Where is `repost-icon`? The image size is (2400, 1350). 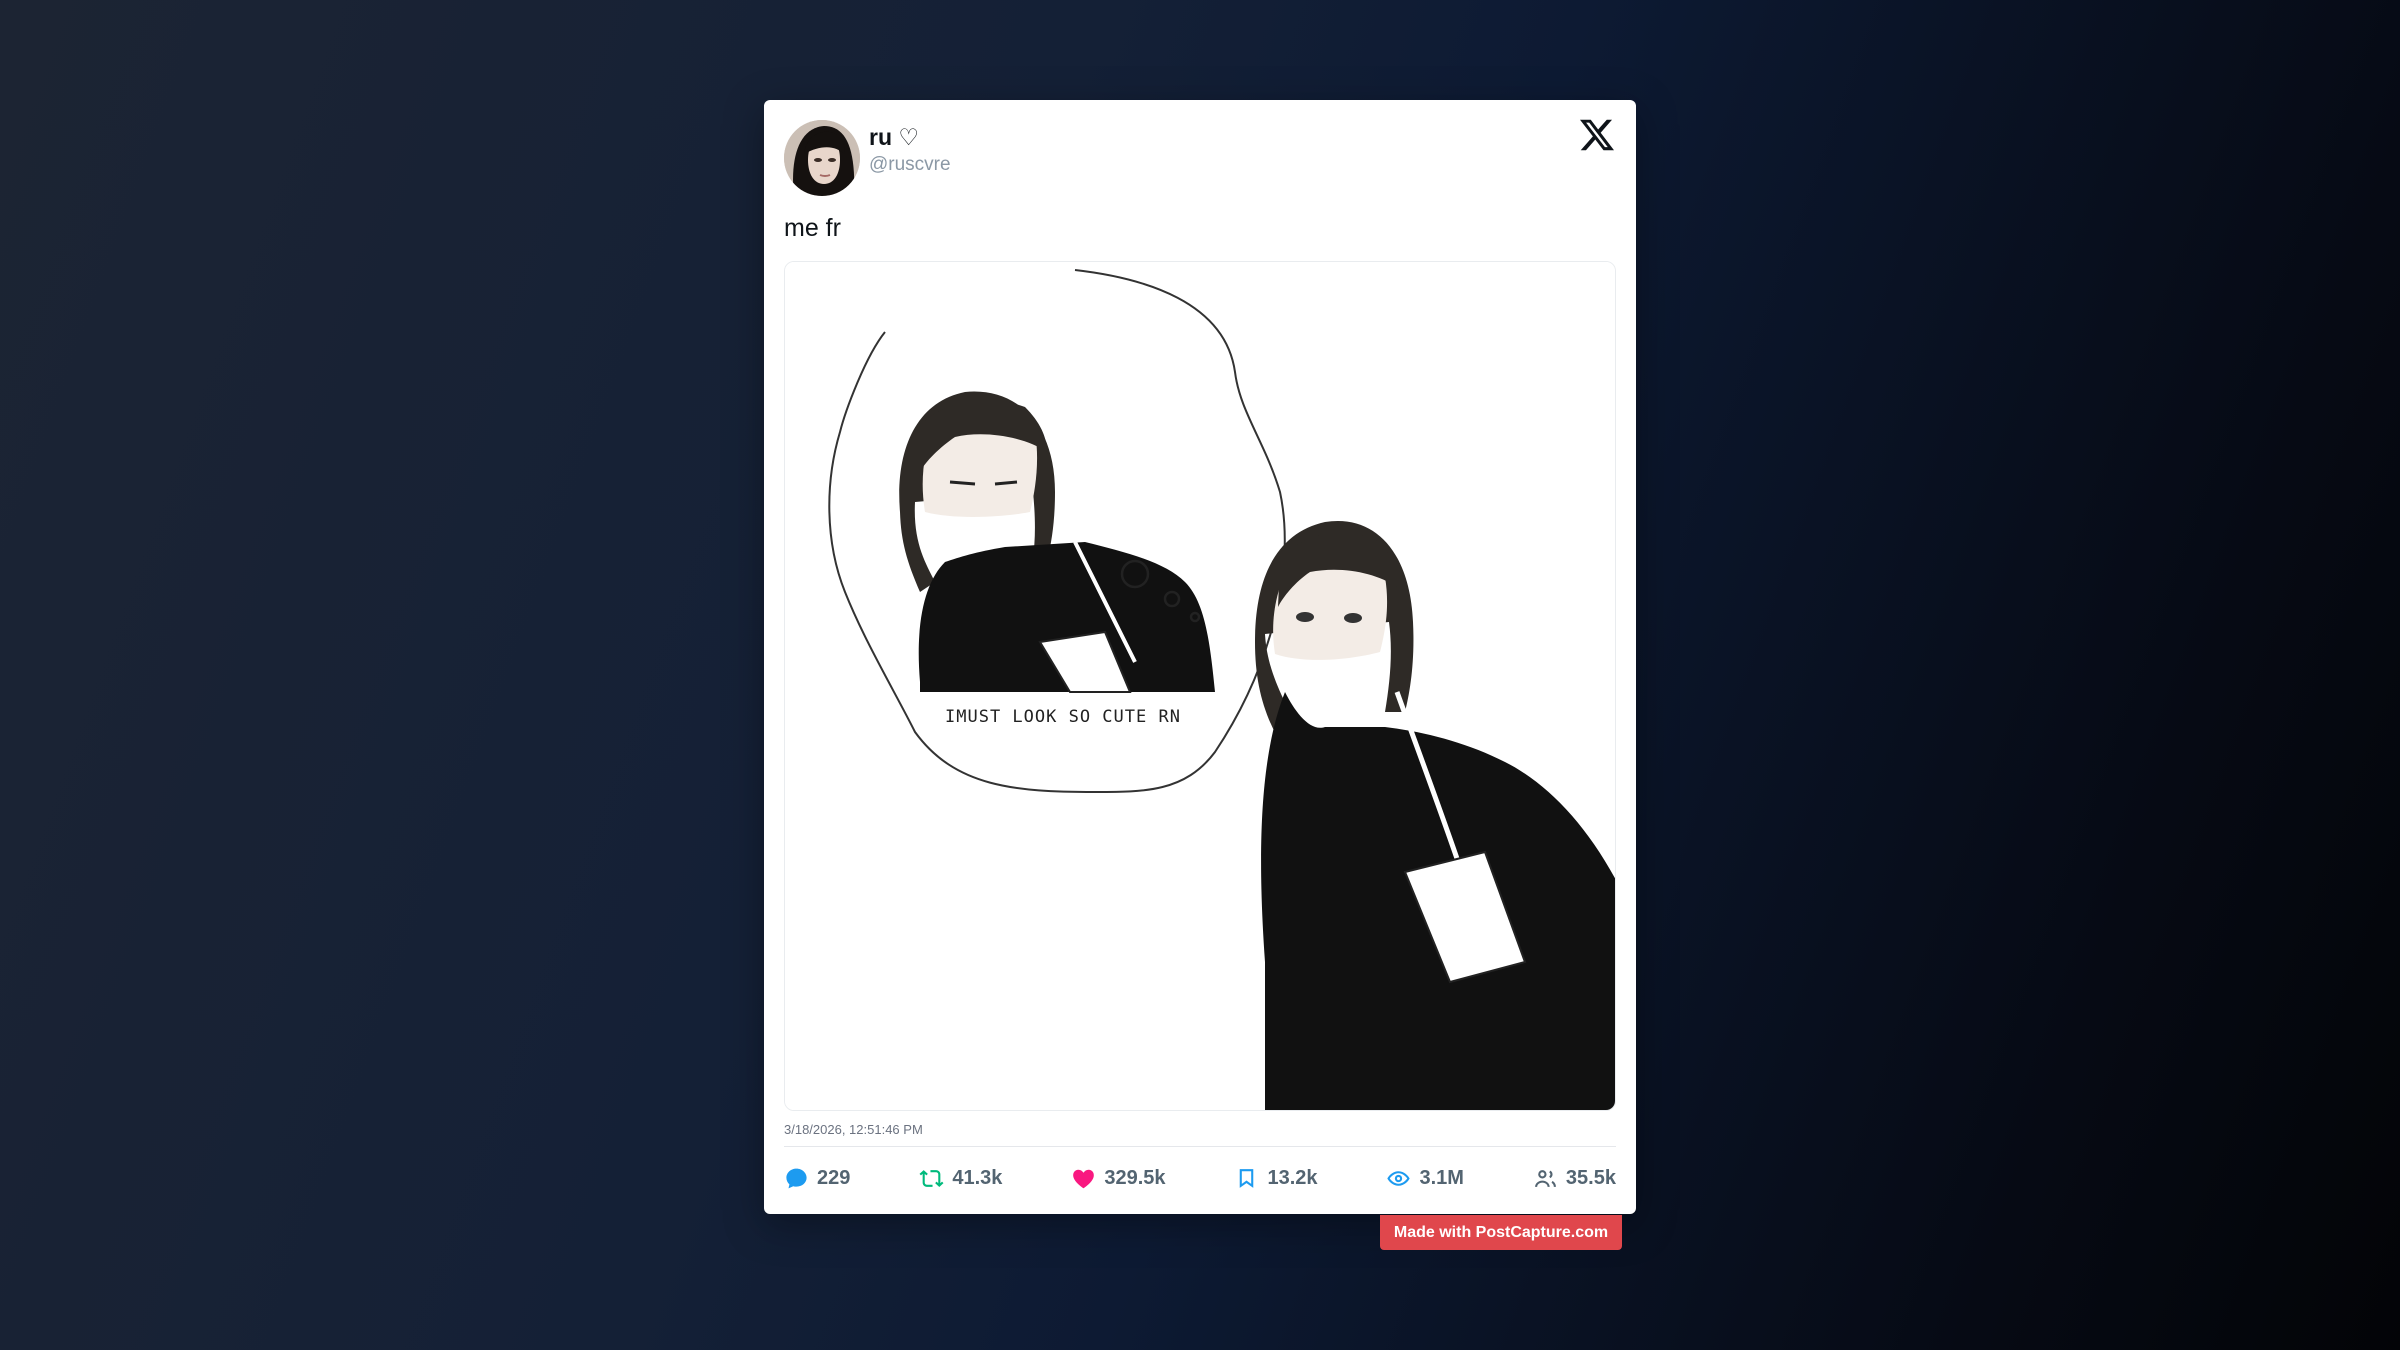
repost-icon is located at coordinates (931, 1178).